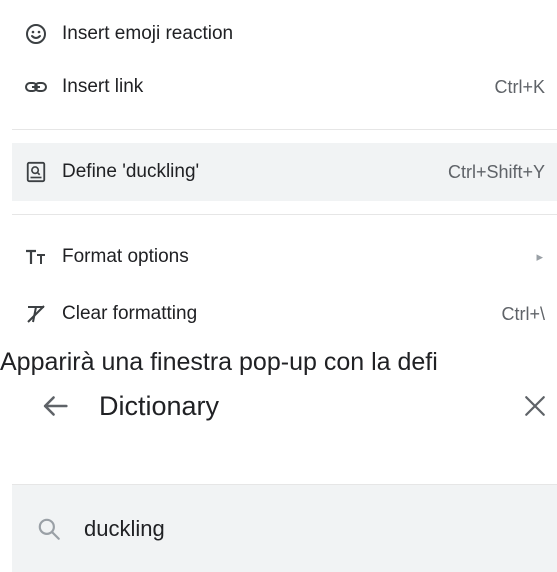 The width and height of the screenshot is (557, 572). What do you see at coordinates (523, 313) in the screenshot?
I see `menu-item-shortcut: Ctrl+\` at bounding box center [523, 313].